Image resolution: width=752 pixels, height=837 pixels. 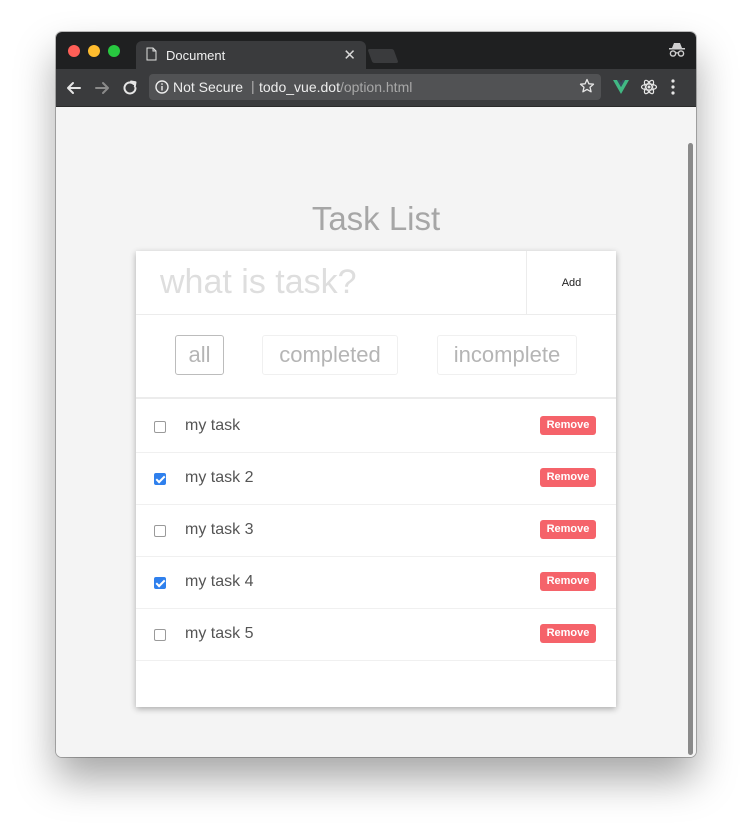 I want to click on page-title: Task List, so click(x=376, y=218).